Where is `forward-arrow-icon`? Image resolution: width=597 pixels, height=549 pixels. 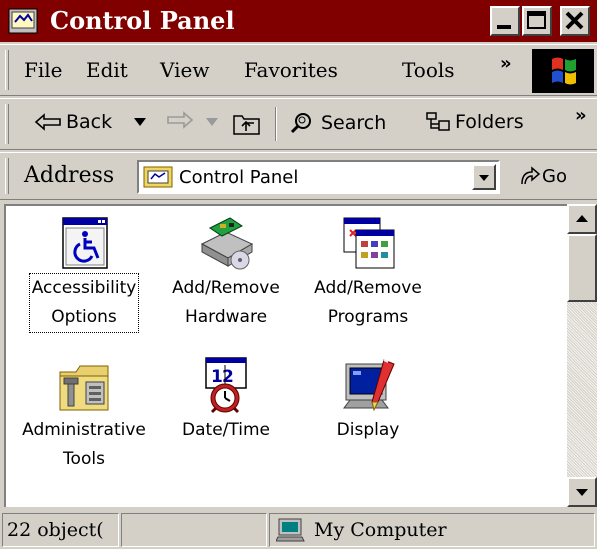
forward-arrow-icon is located at coordinates (180, 120).